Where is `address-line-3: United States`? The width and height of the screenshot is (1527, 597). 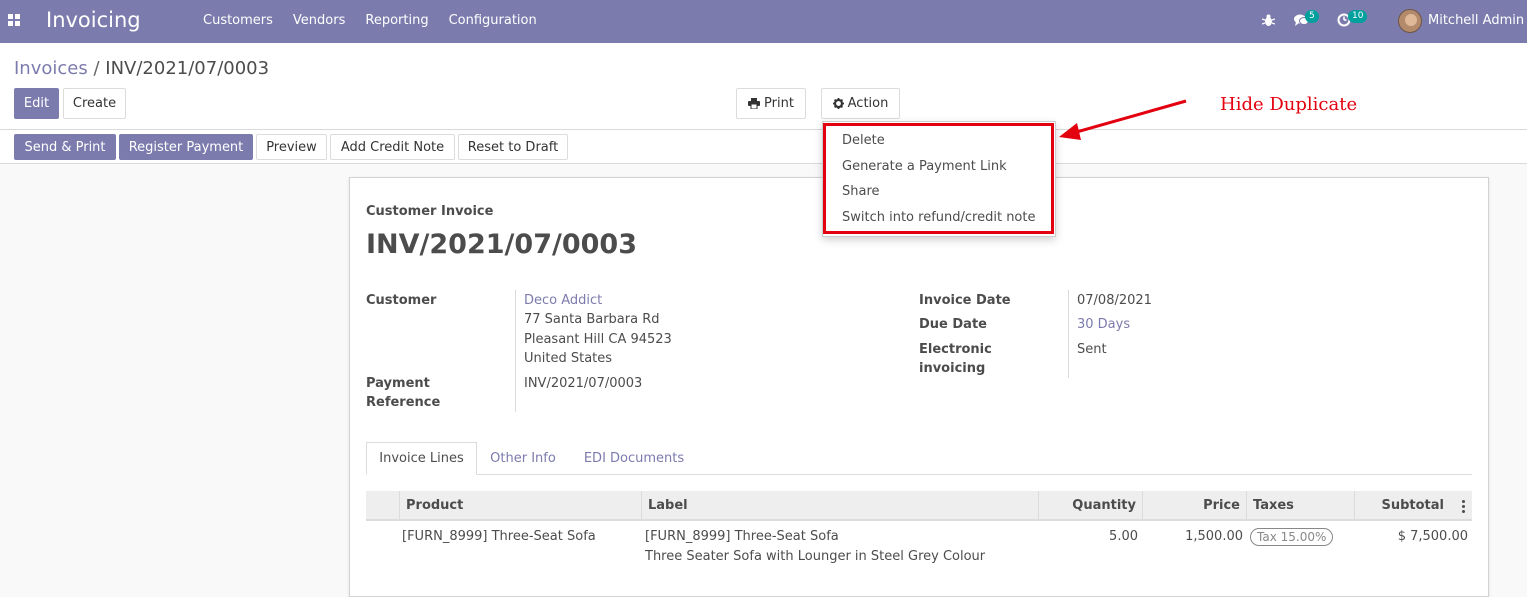
address-line-3: United States is located at coordinates (568, 358).